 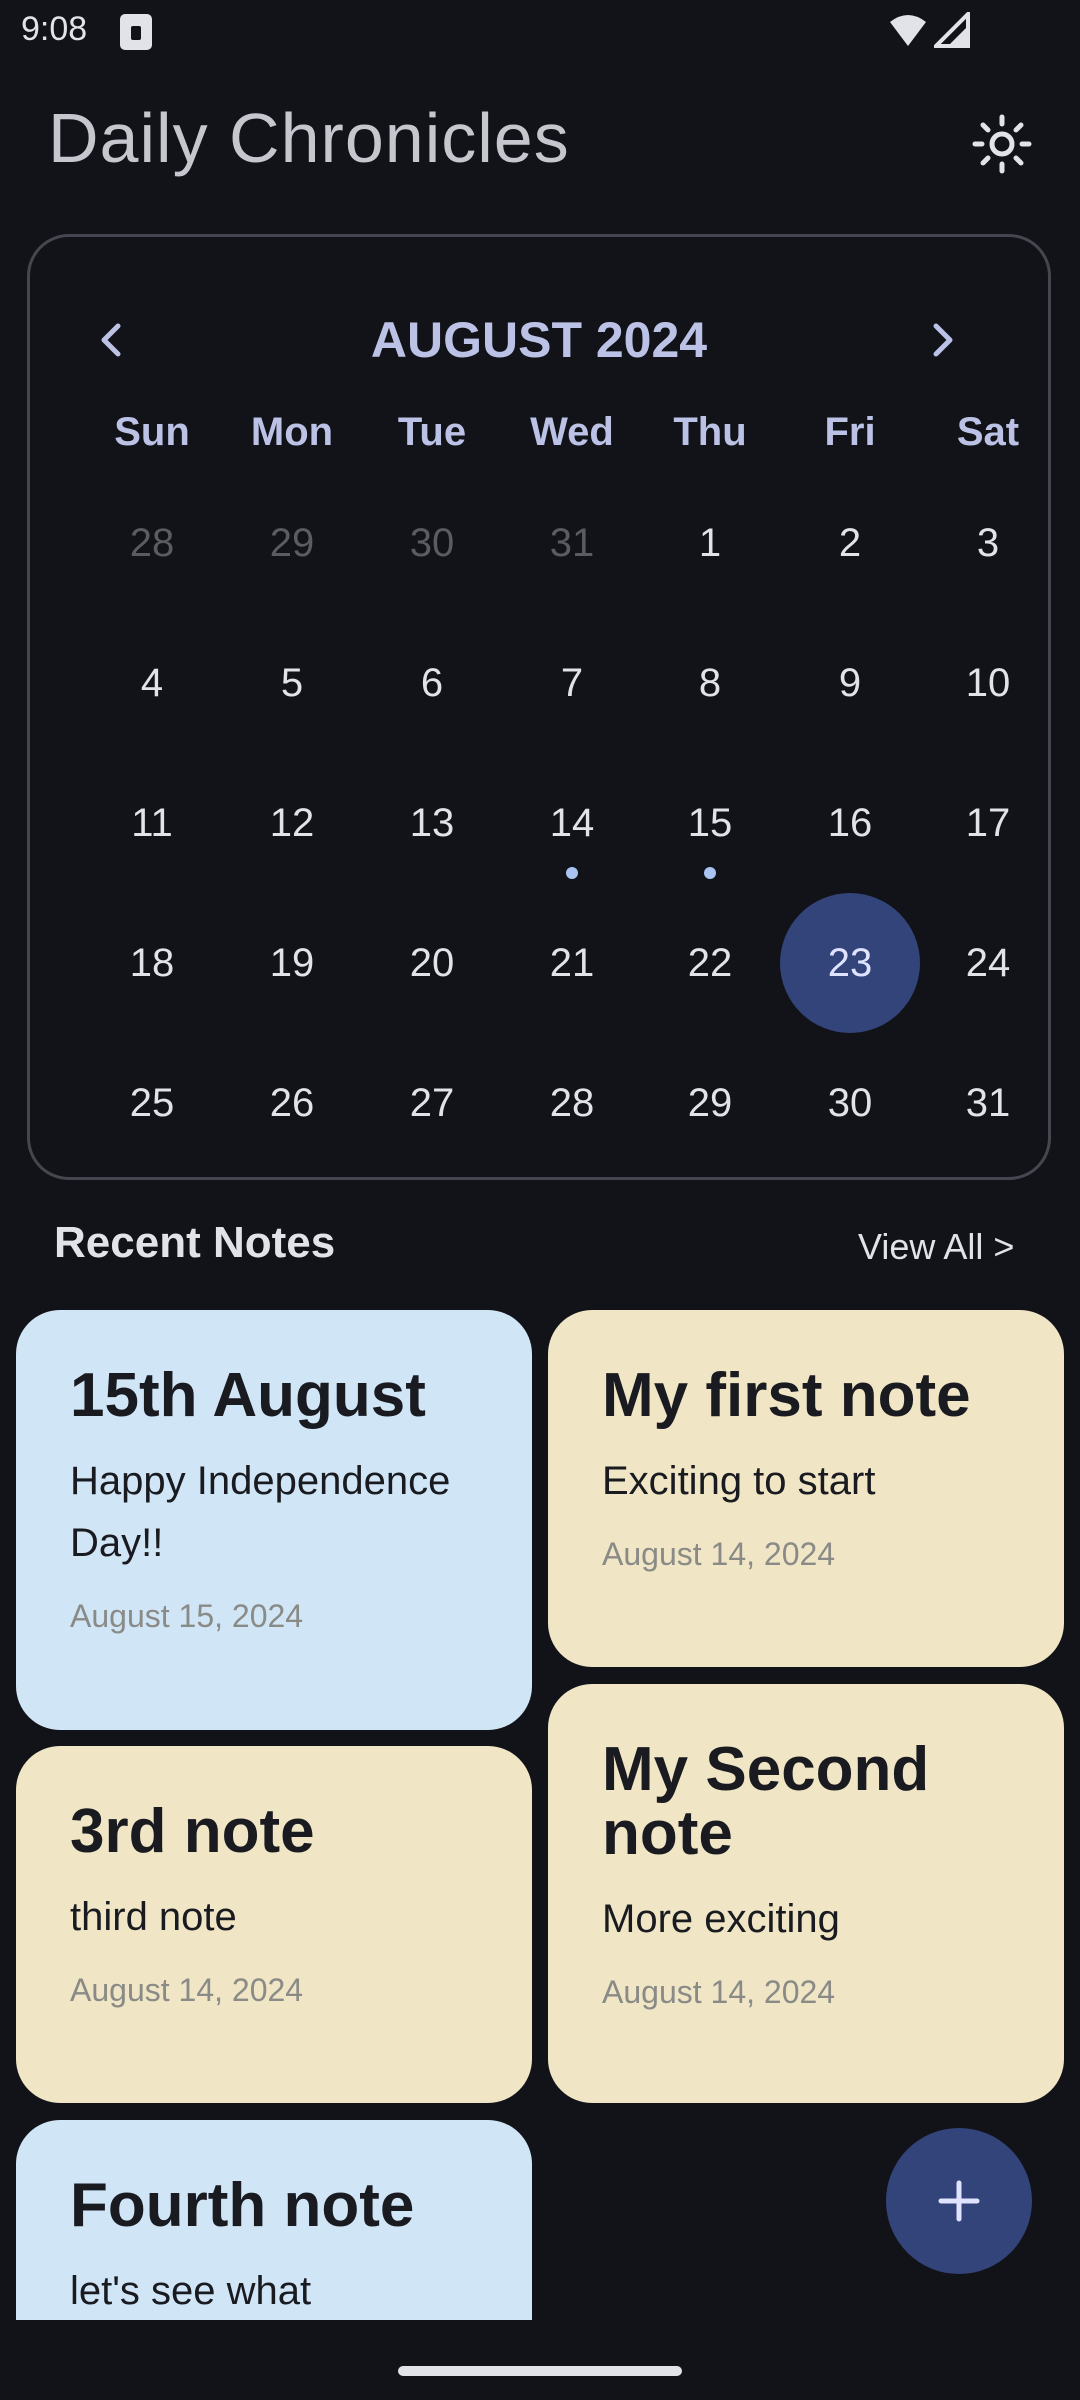 I want to click on calendar-day: 7, so click(x=572, y=683).